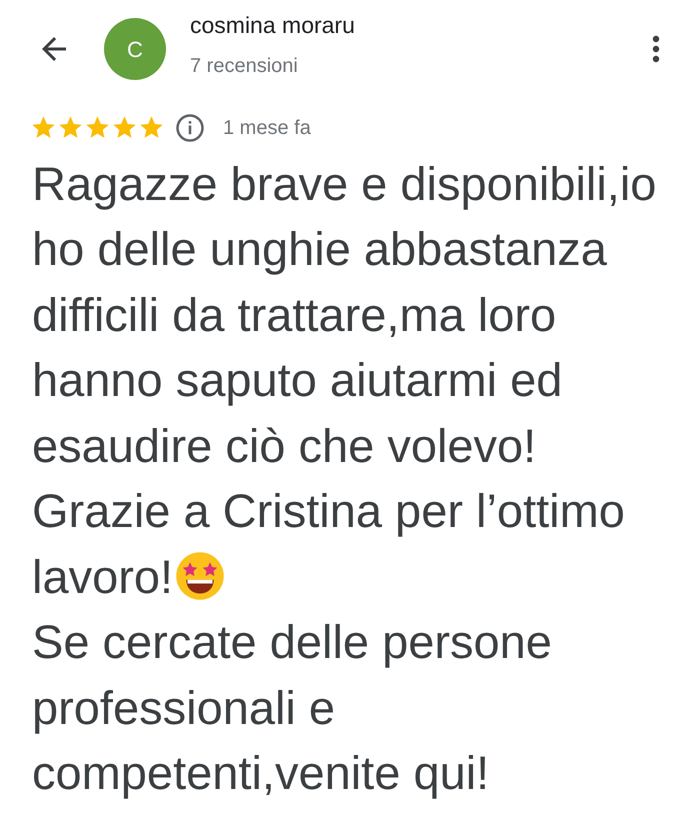  What do you see at coordinates (103, 576) in the screenshot?
I see `review-text-line: lavoro!` at bounding box center [103, 576].